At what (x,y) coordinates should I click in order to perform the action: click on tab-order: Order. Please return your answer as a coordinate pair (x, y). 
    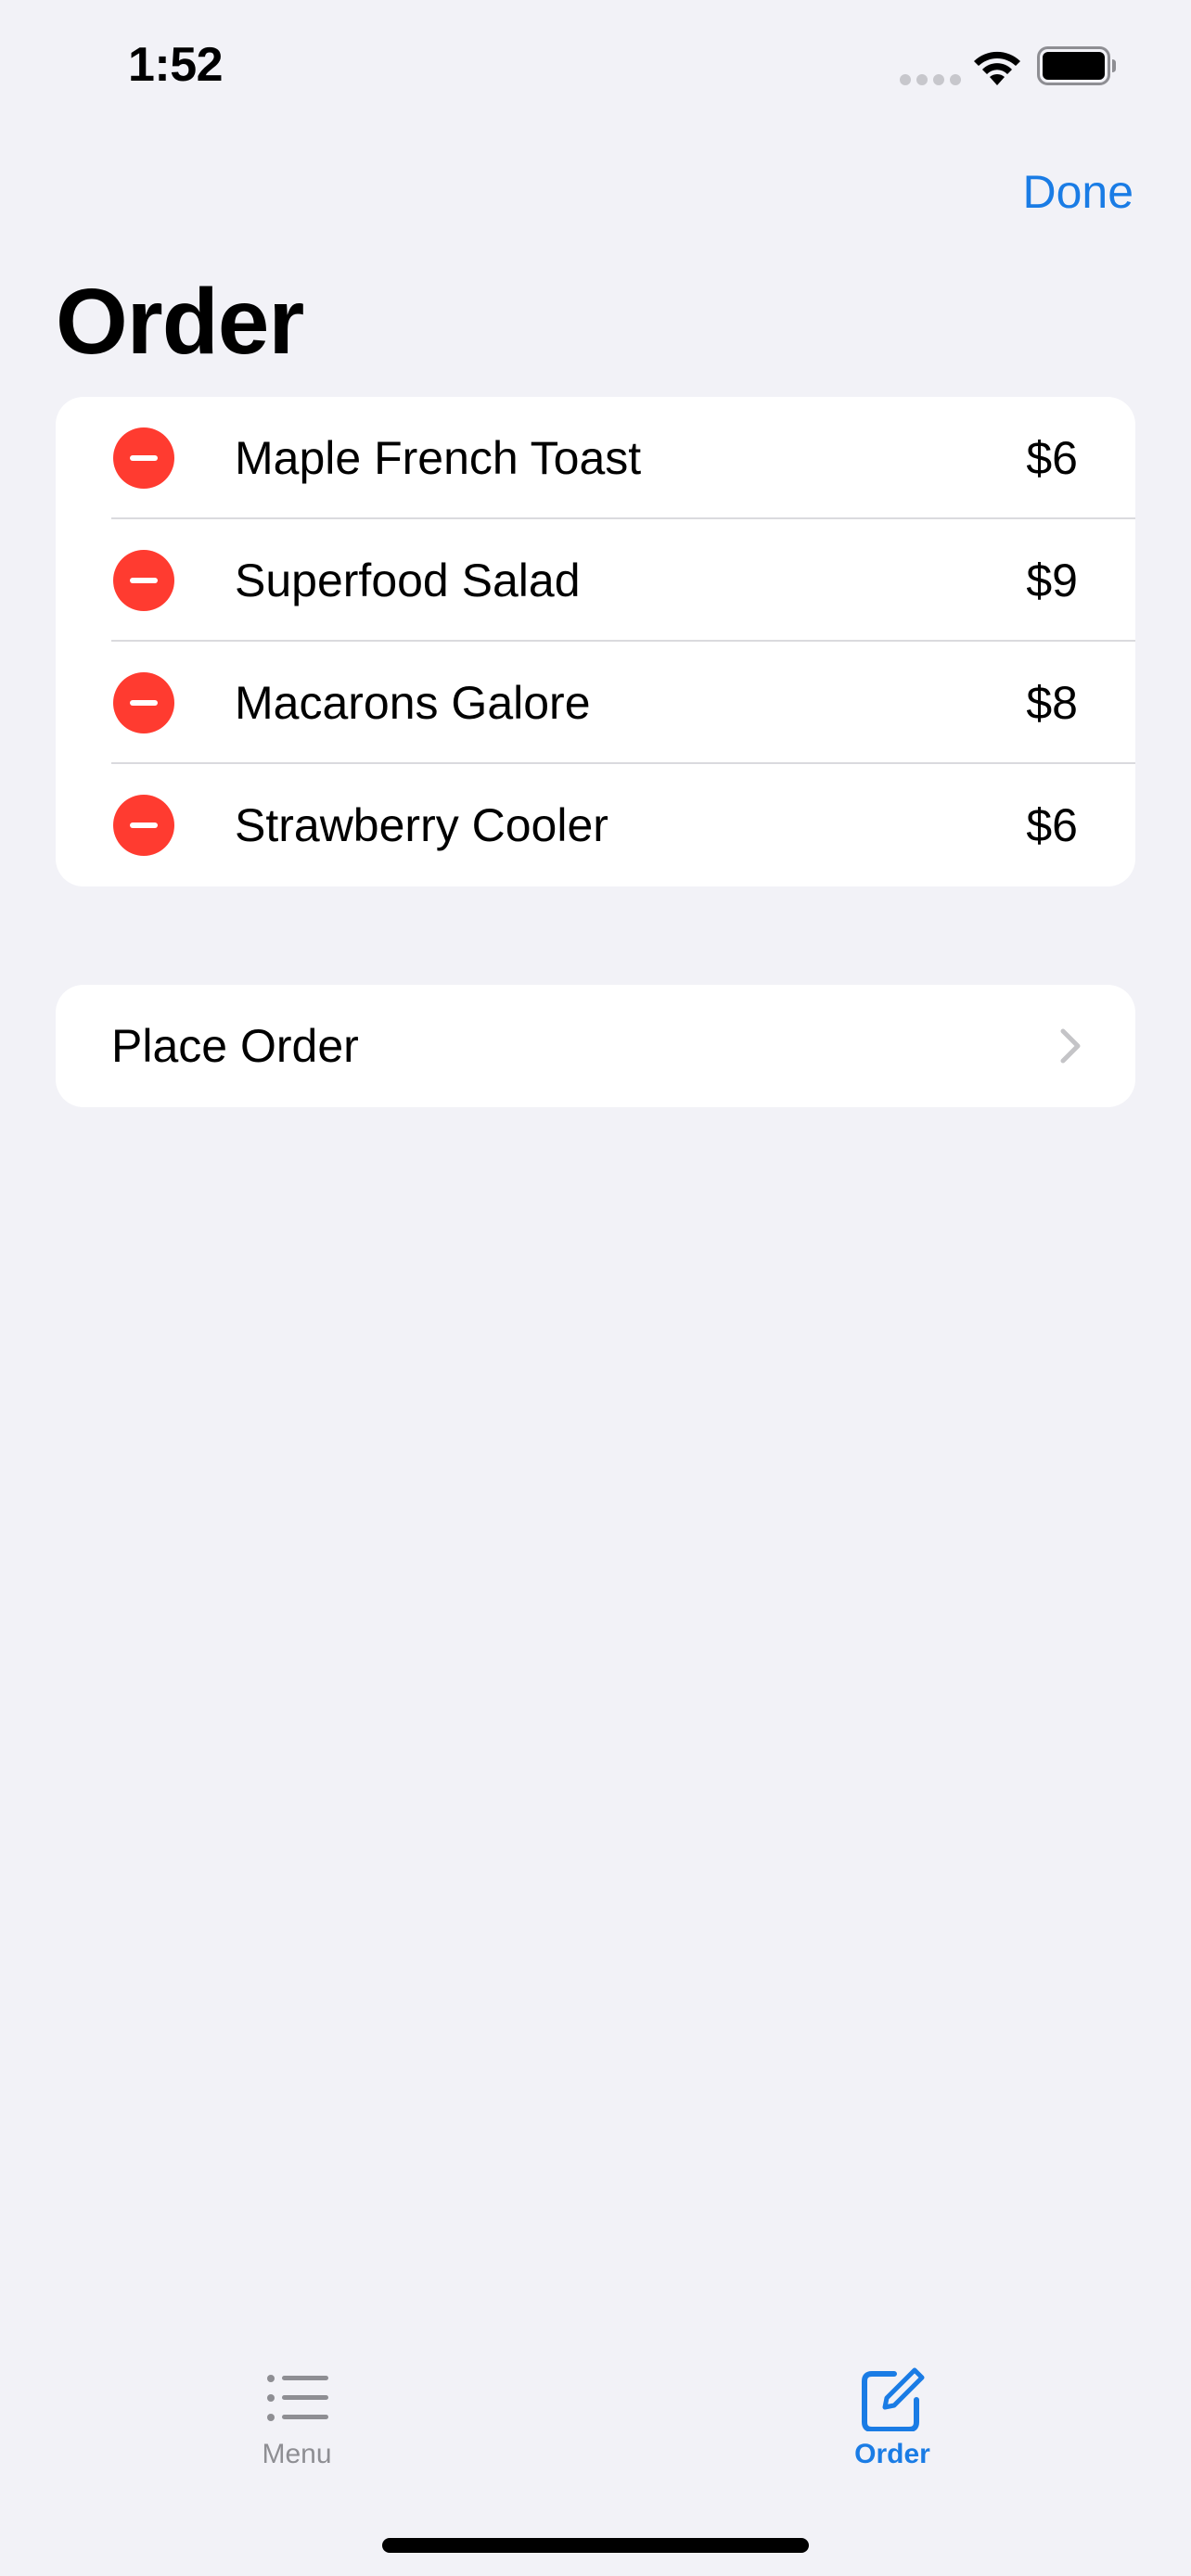
    Looking at the image, I should click on (892, 2411).